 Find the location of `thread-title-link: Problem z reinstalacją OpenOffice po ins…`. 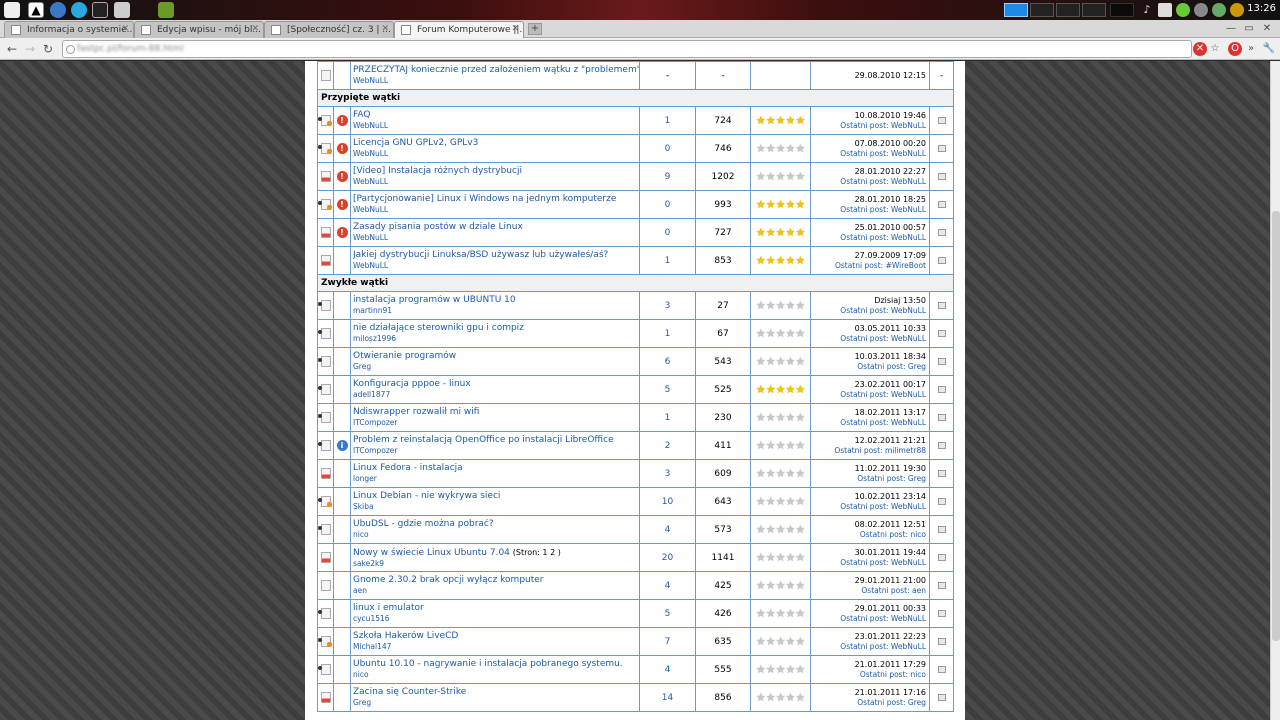

thread-title-link: Problem z reinstalacją OpenOffice po ins… is located at coordinates (483, 440).